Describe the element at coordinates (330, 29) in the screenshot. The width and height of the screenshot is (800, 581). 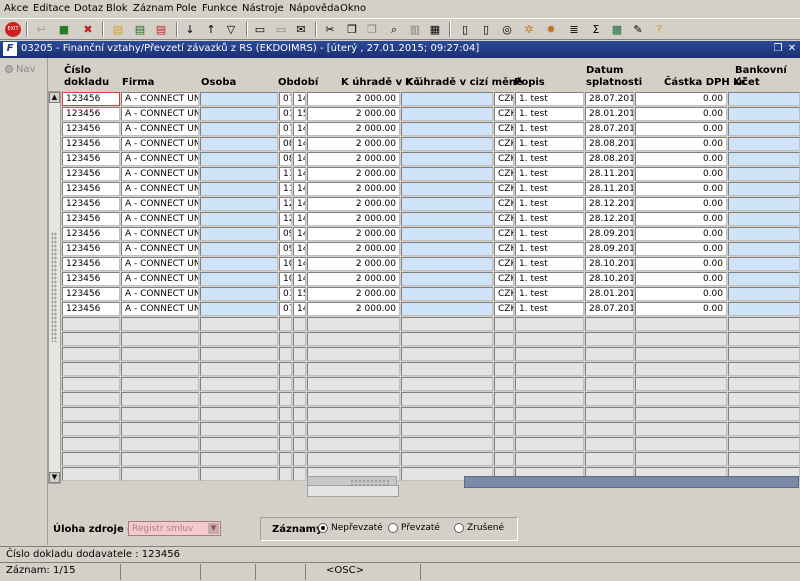
I see `scissors-icon: ✂` at that location.